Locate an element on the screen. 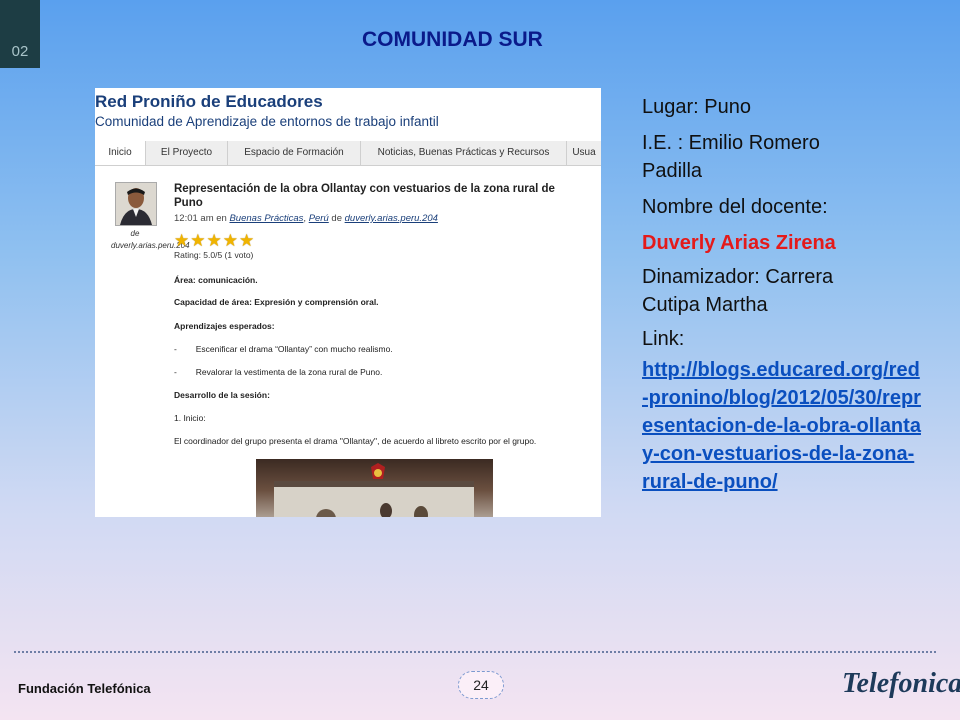 This screenshot has height=720, width=960. post-time: 12:01 am en is located at coordinates (200, 218).